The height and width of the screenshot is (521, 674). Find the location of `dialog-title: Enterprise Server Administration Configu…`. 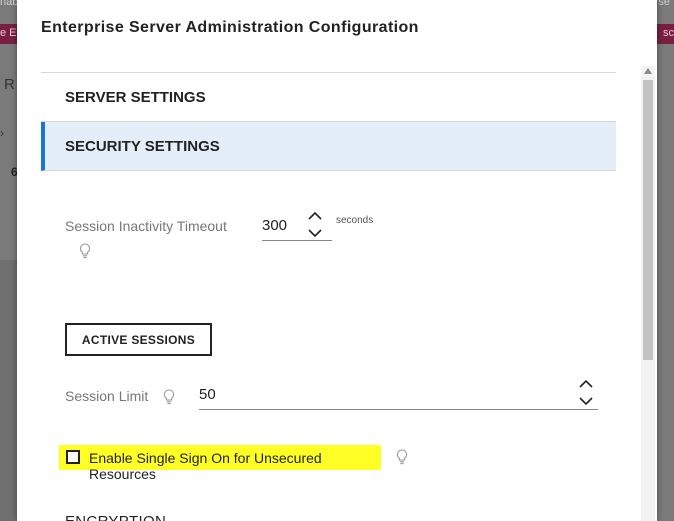

dialog-title: Enterprise Server Administration Configu… is located at coordinates (230, 27).